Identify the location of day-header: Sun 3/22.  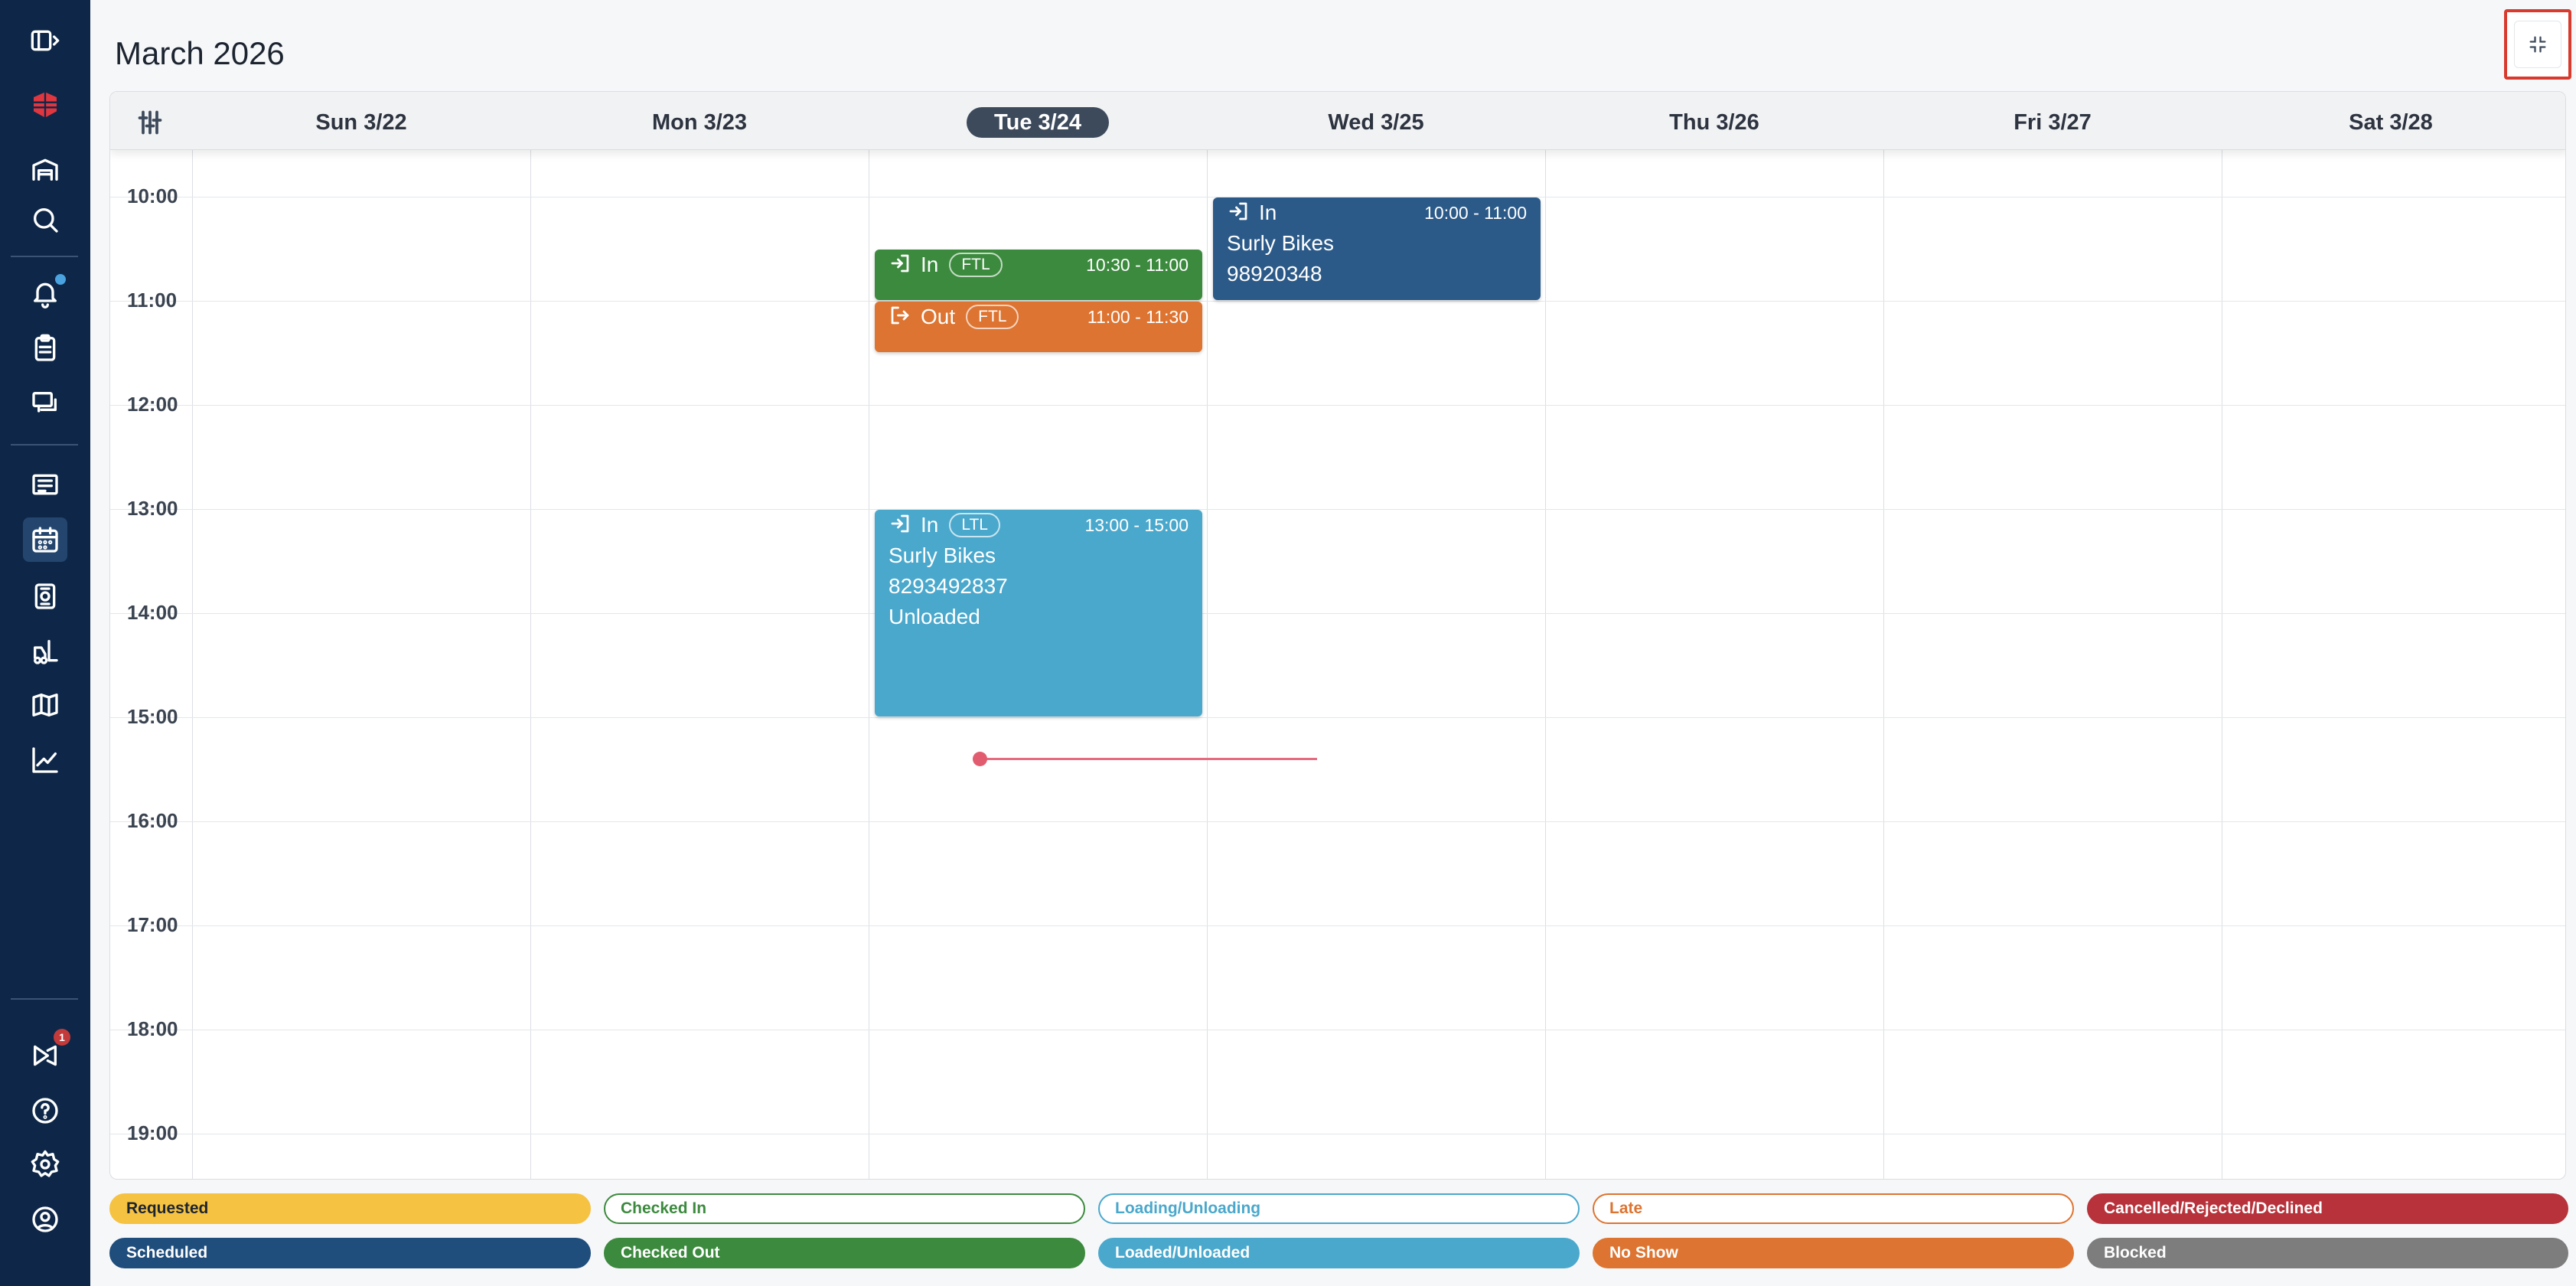
(361, 122).